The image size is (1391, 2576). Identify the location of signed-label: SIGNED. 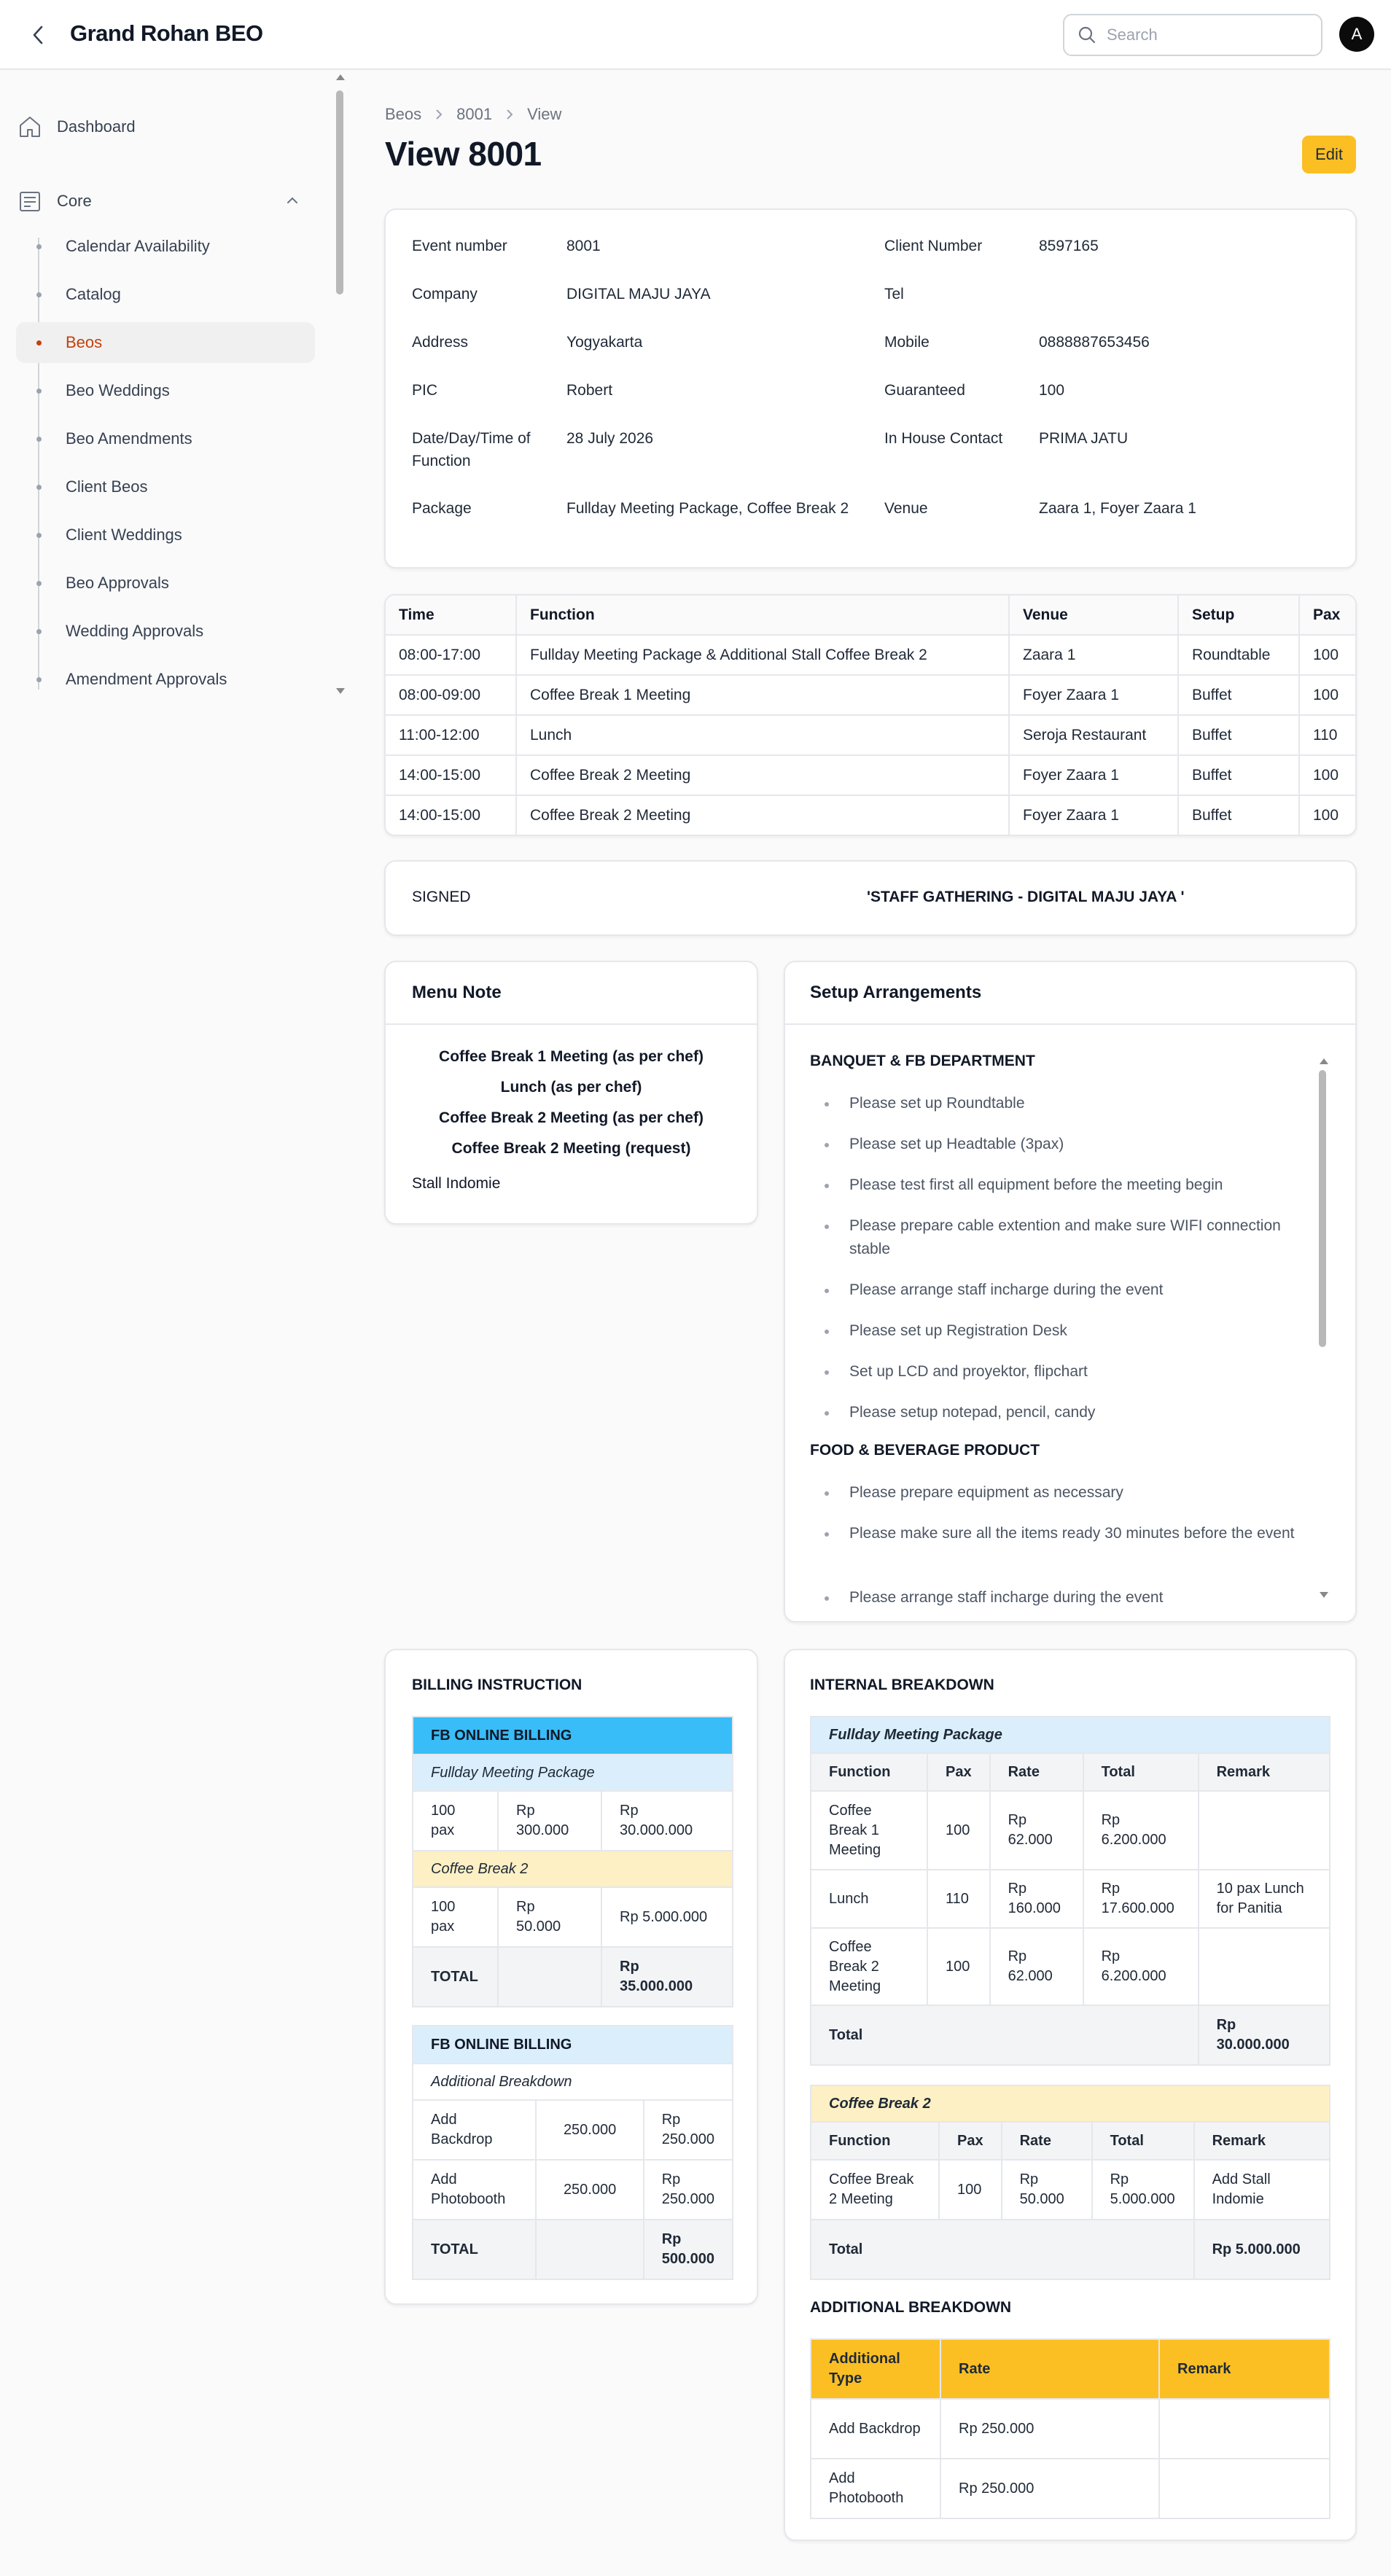
(442, 897).